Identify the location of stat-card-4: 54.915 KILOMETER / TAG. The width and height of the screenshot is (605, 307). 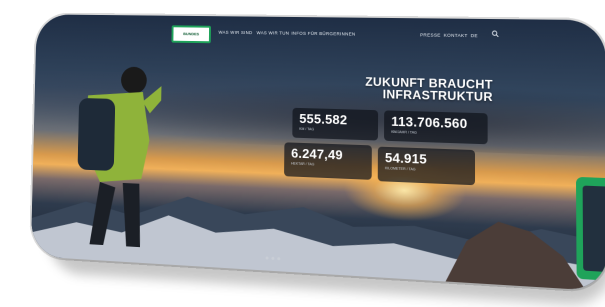
(426, 166).